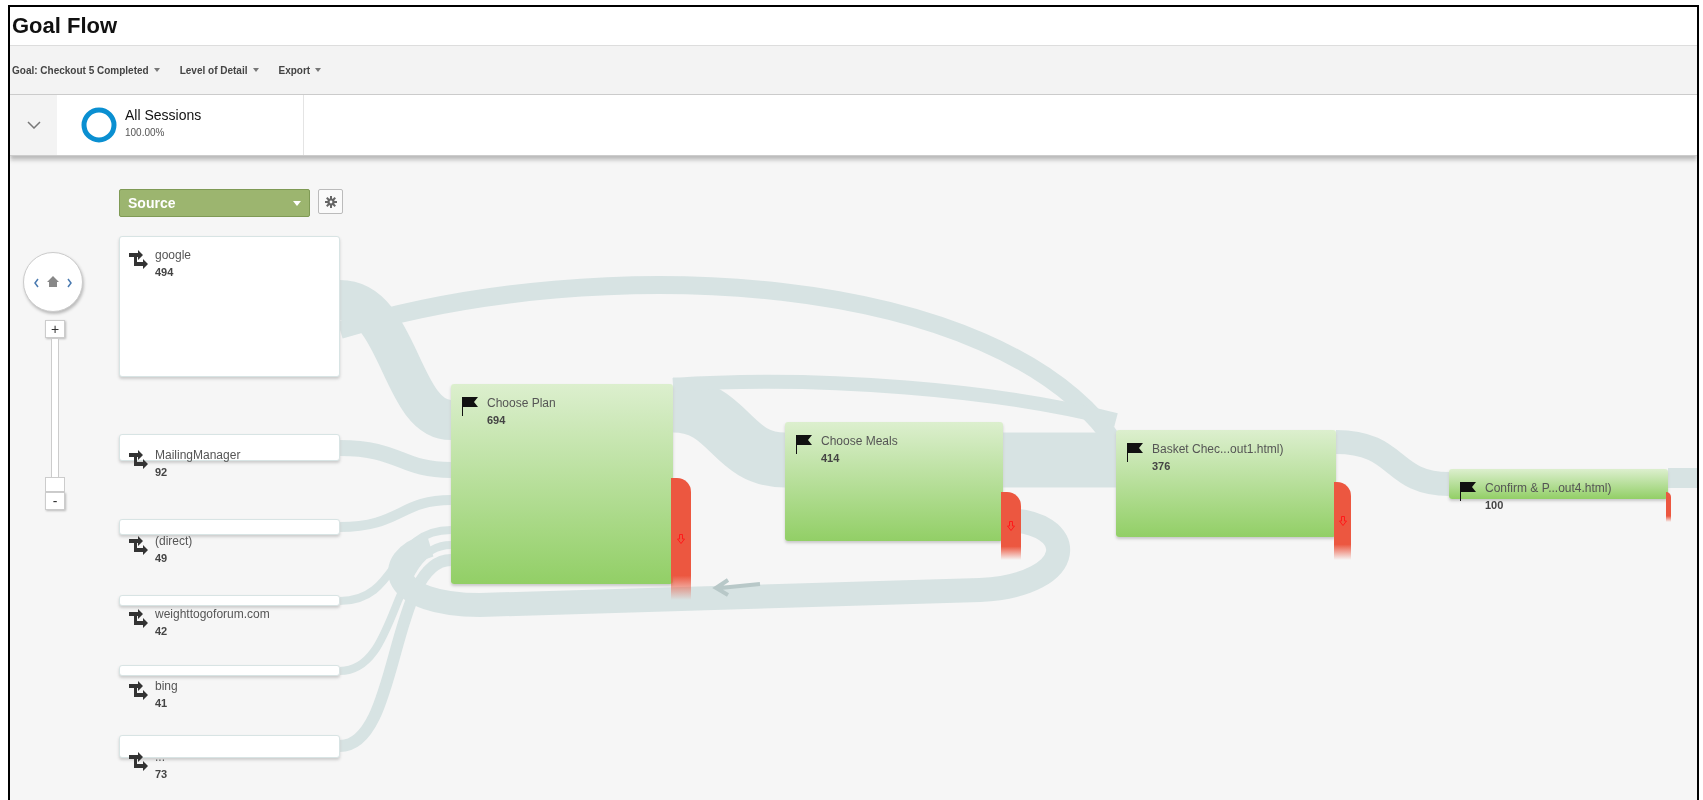 This screenshot has width=1703, height=800. I want to click on settings-icon, so click(330, 201).